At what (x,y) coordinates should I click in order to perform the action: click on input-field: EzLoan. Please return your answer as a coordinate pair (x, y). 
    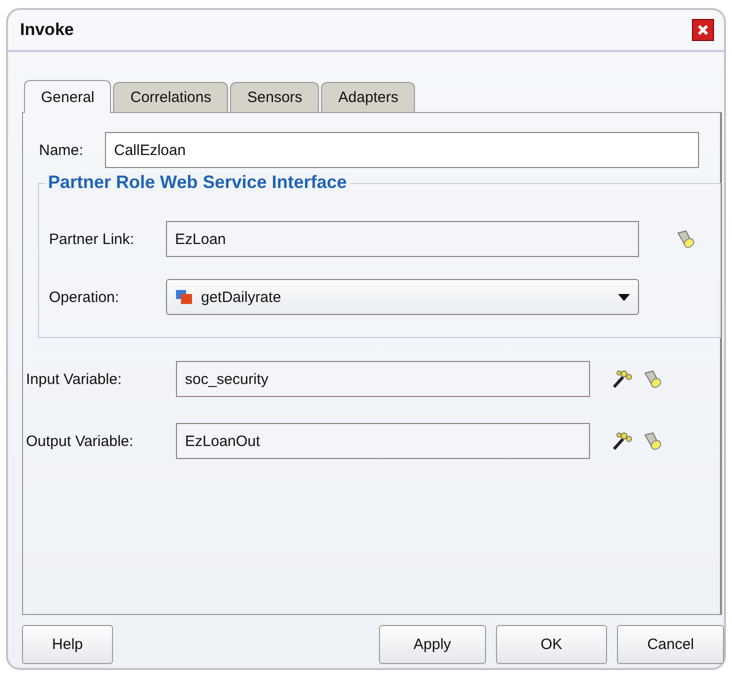
    Looking at the image, I should click on (402, 239).